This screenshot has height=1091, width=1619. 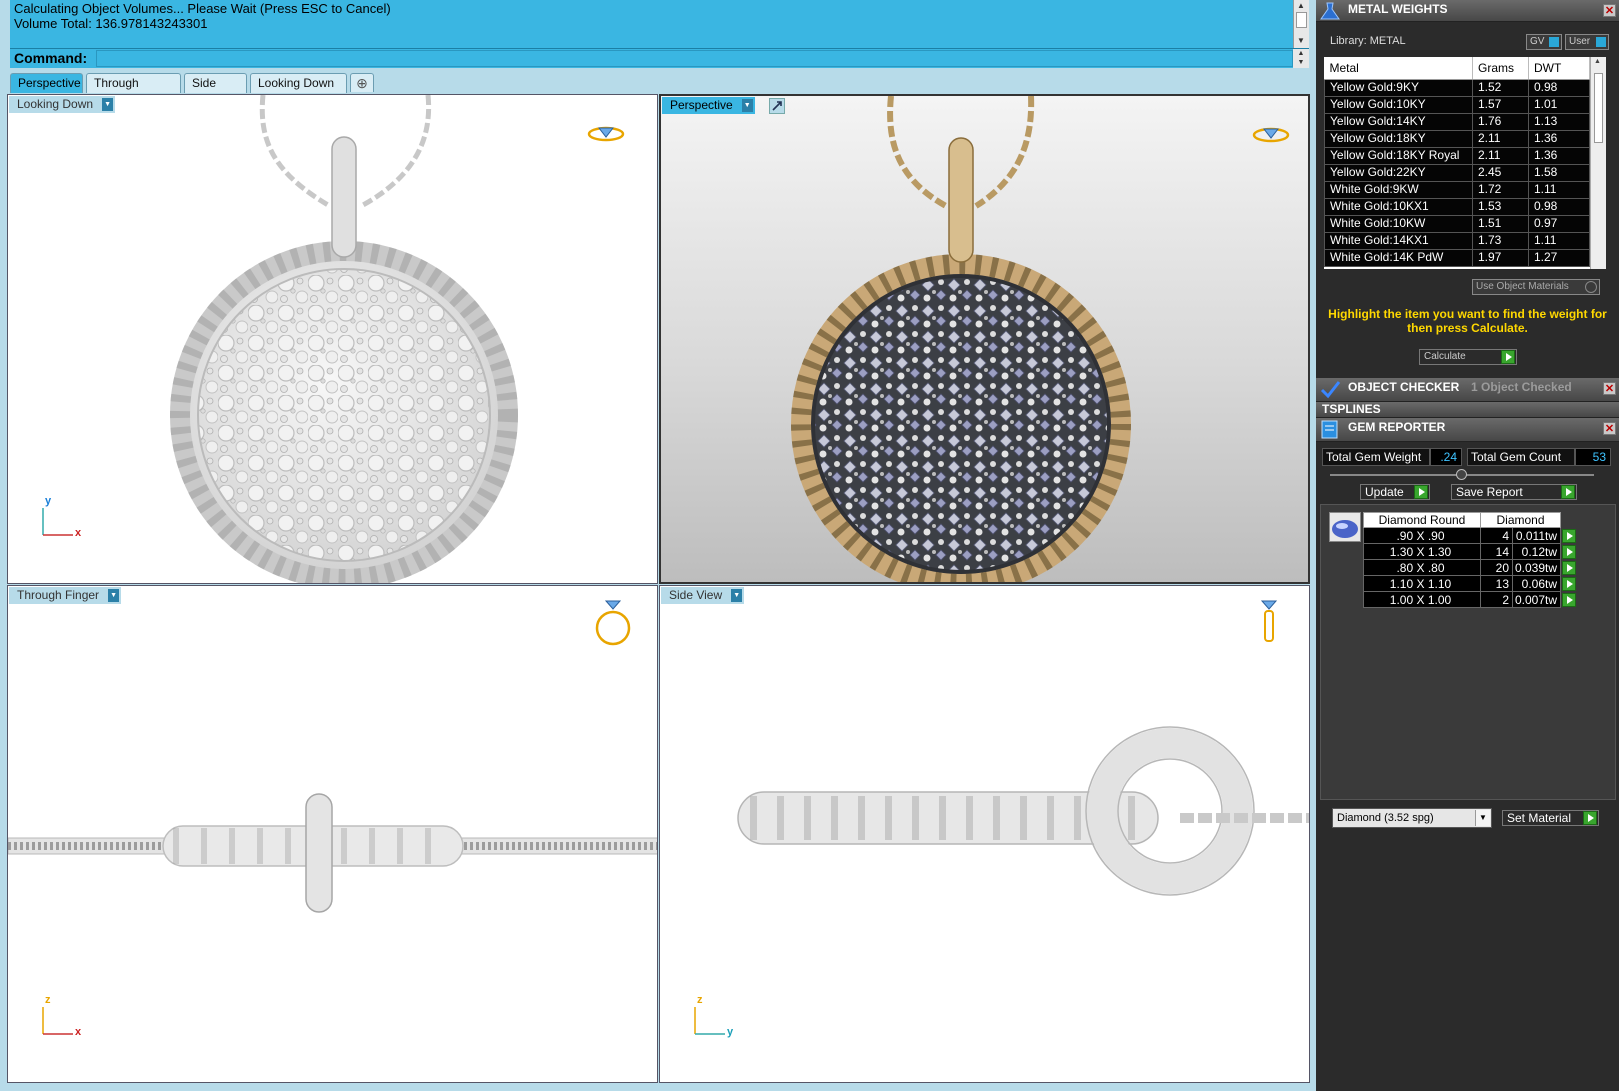 What do you see at coordinates (1398, 68) in the screenshot?
I see `col-metal: Metal` at bounding box center [1398, 68].